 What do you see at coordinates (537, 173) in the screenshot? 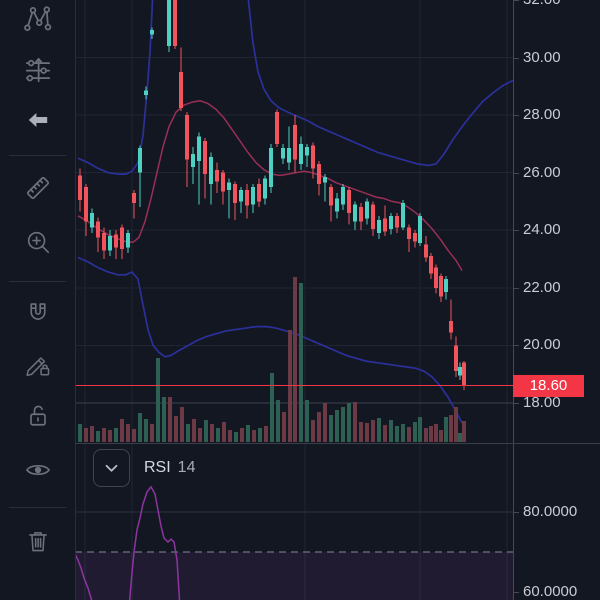
I see `price-tick-label: 26.00` at bounding box center [537, 173].